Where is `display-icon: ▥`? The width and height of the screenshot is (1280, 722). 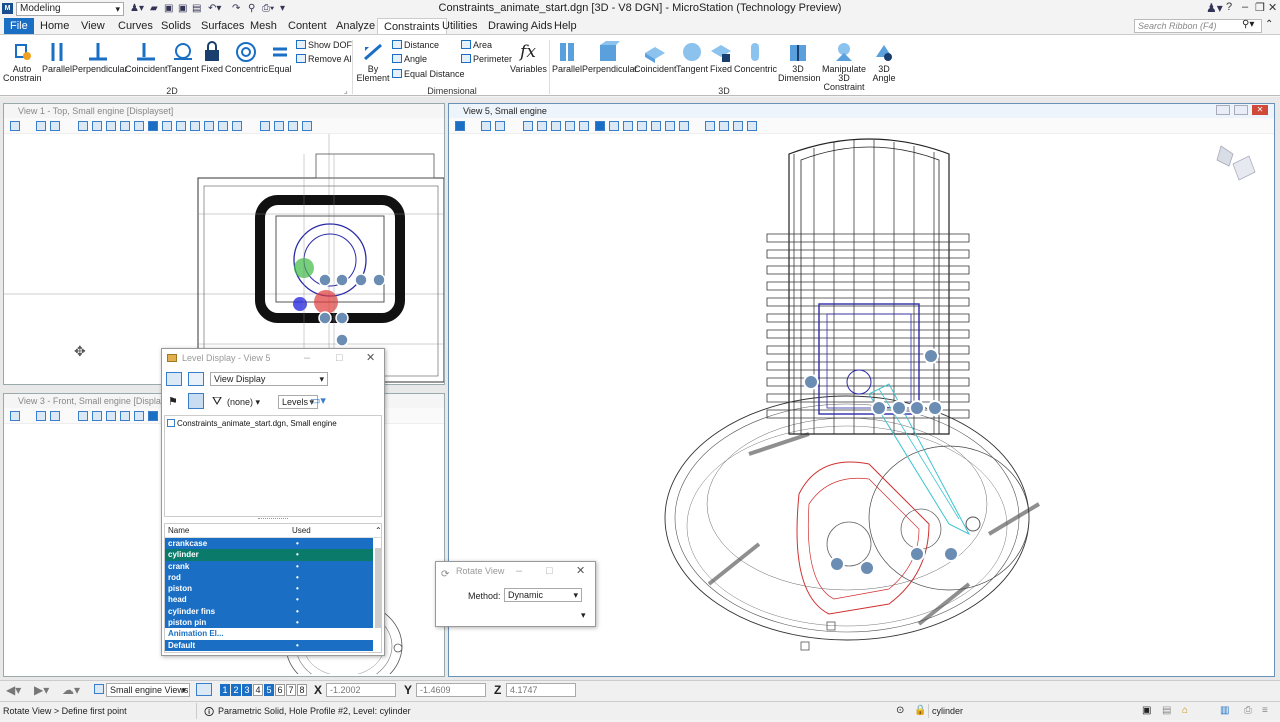 display-icon: ▥ is located at coordinates (1224, 710).